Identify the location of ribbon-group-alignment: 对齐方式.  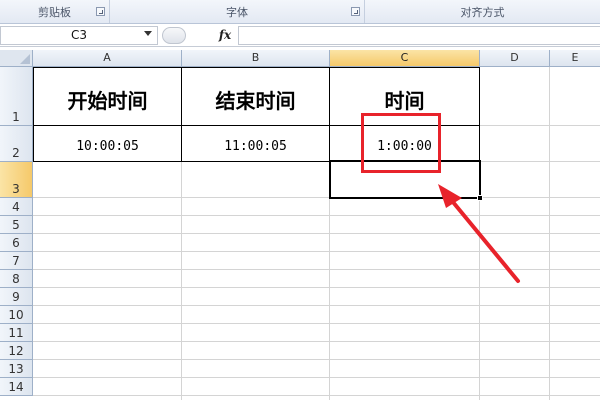
(482, 11).